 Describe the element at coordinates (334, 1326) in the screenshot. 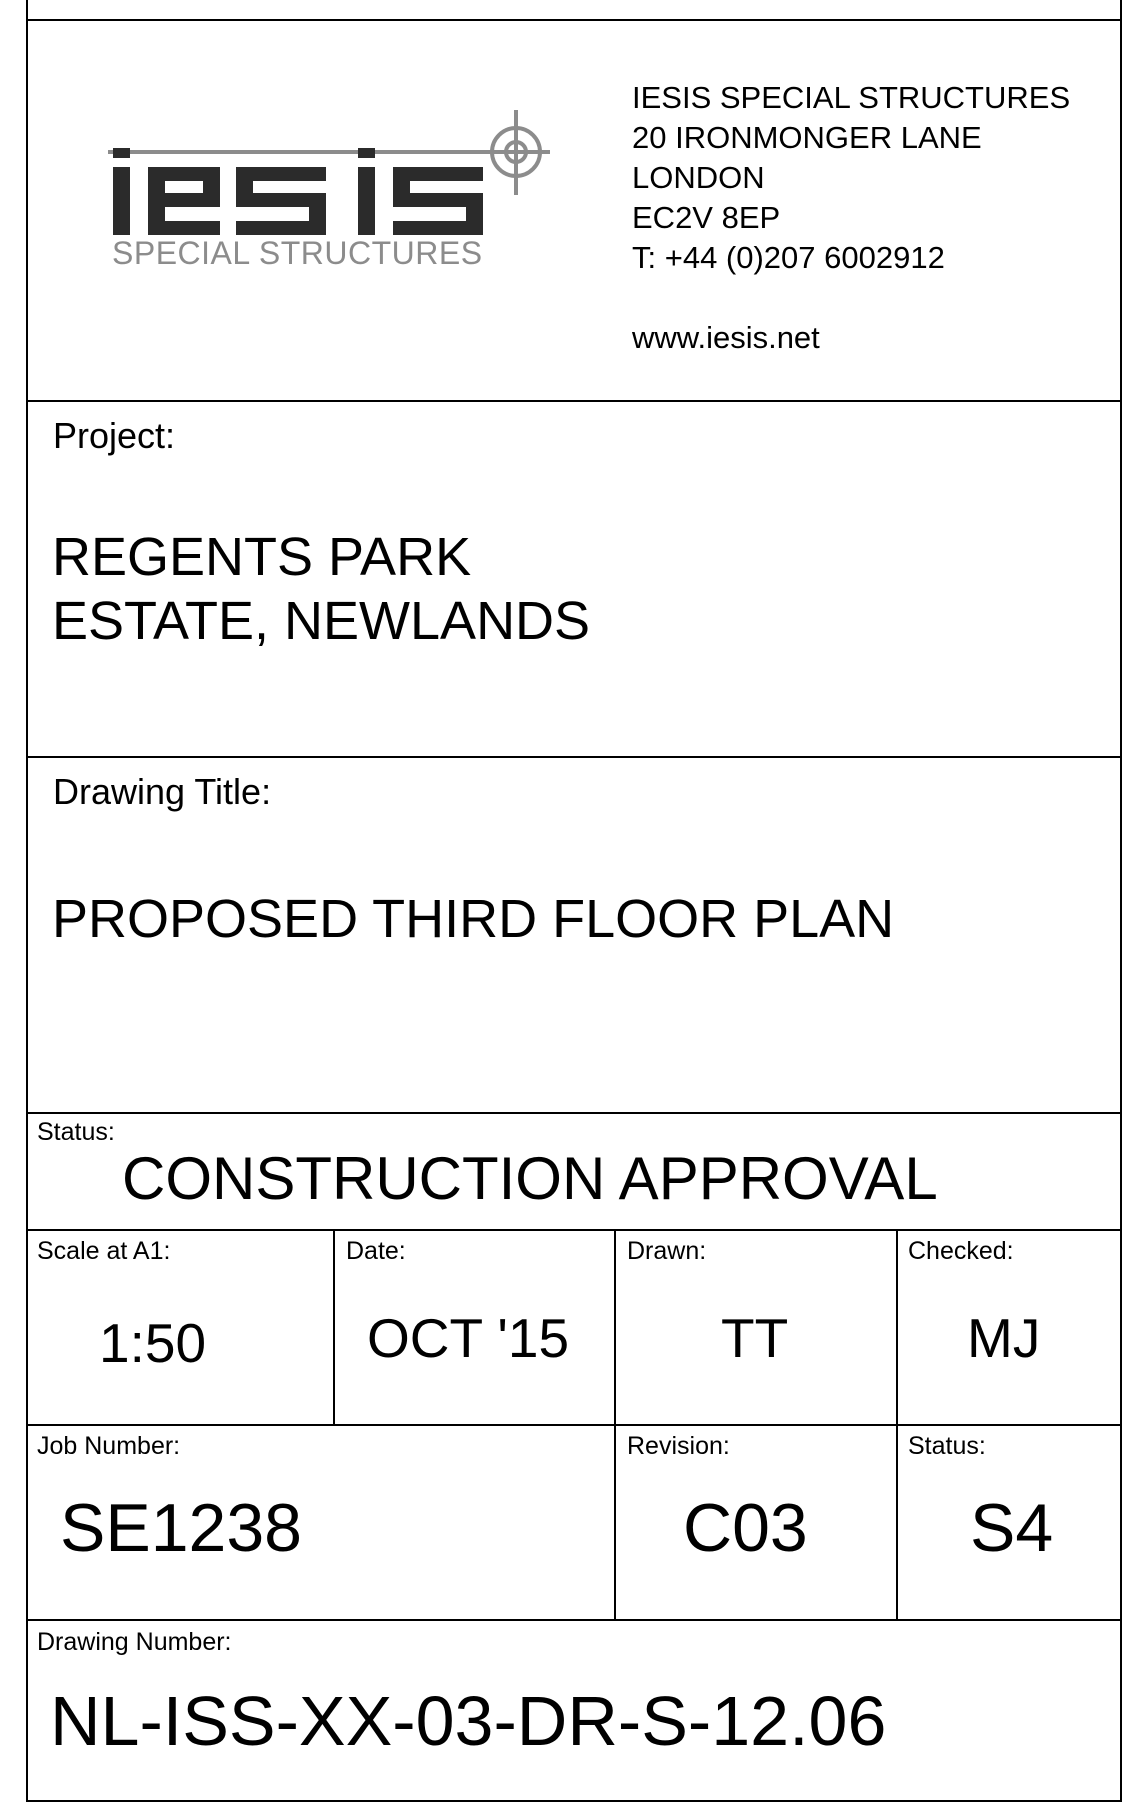

I see `divider-scale-date` at that location.